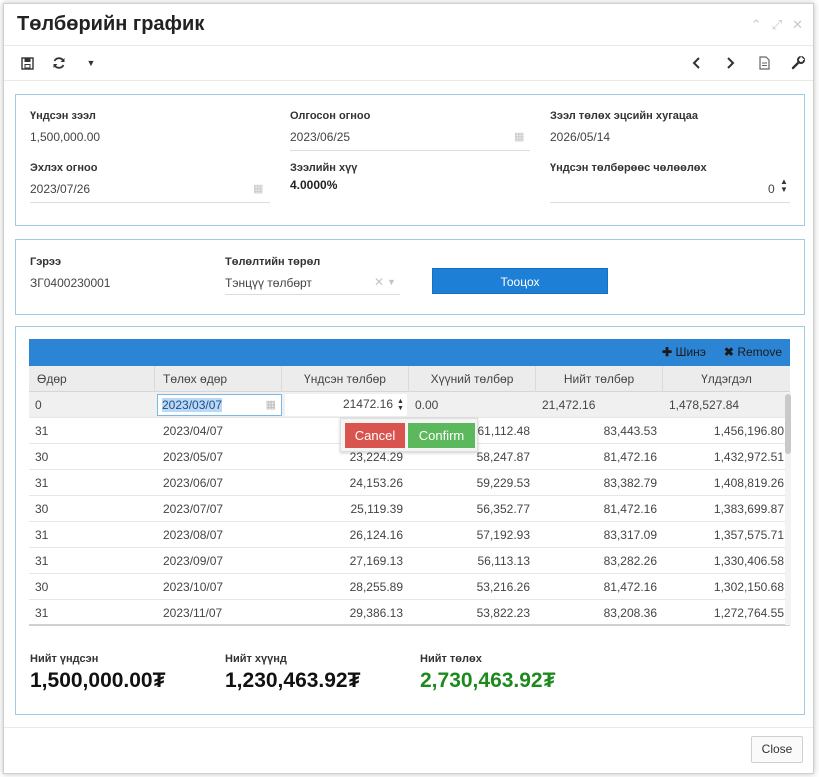 The image size is (819, 777). I want to click on cancel-button: Cancel, so click(375, 435).